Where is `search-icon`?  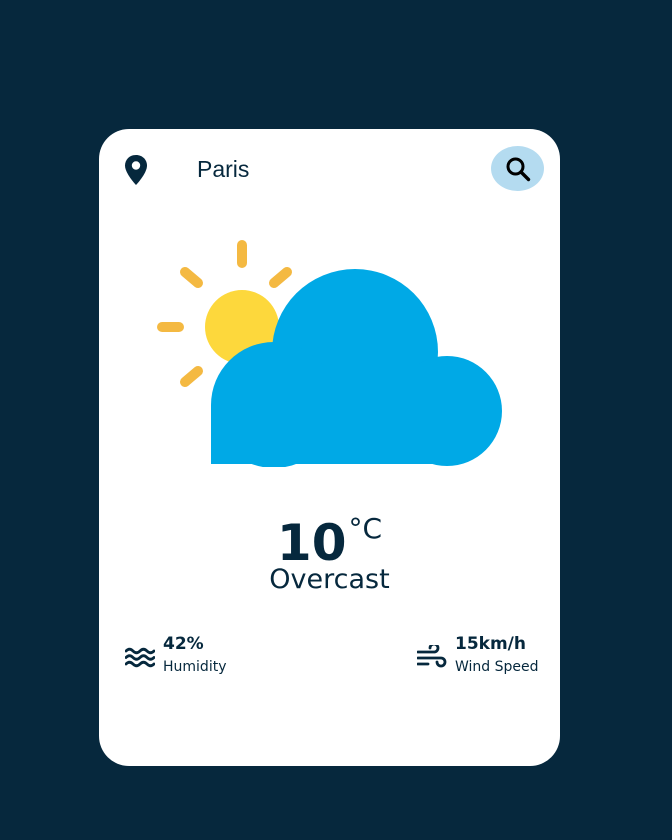 search-icon is located at coordinates (518, 169).